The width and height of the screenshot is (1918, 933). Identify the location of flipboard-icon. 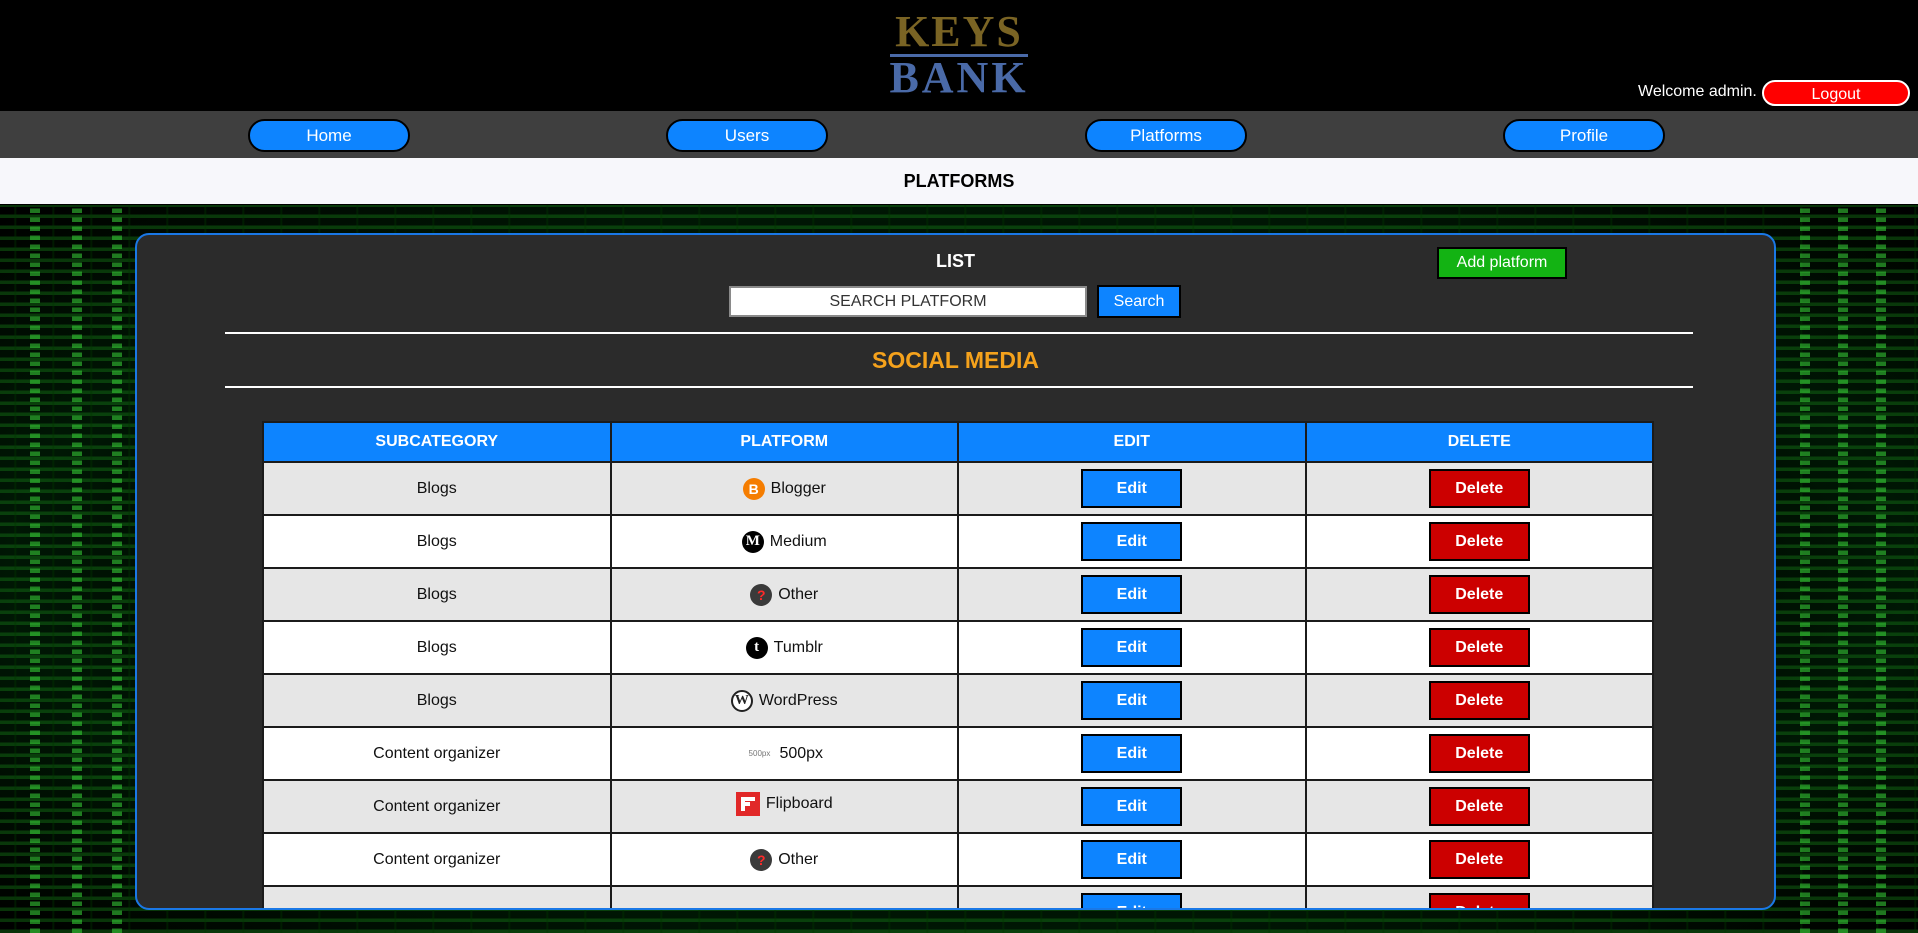
(747, 804).